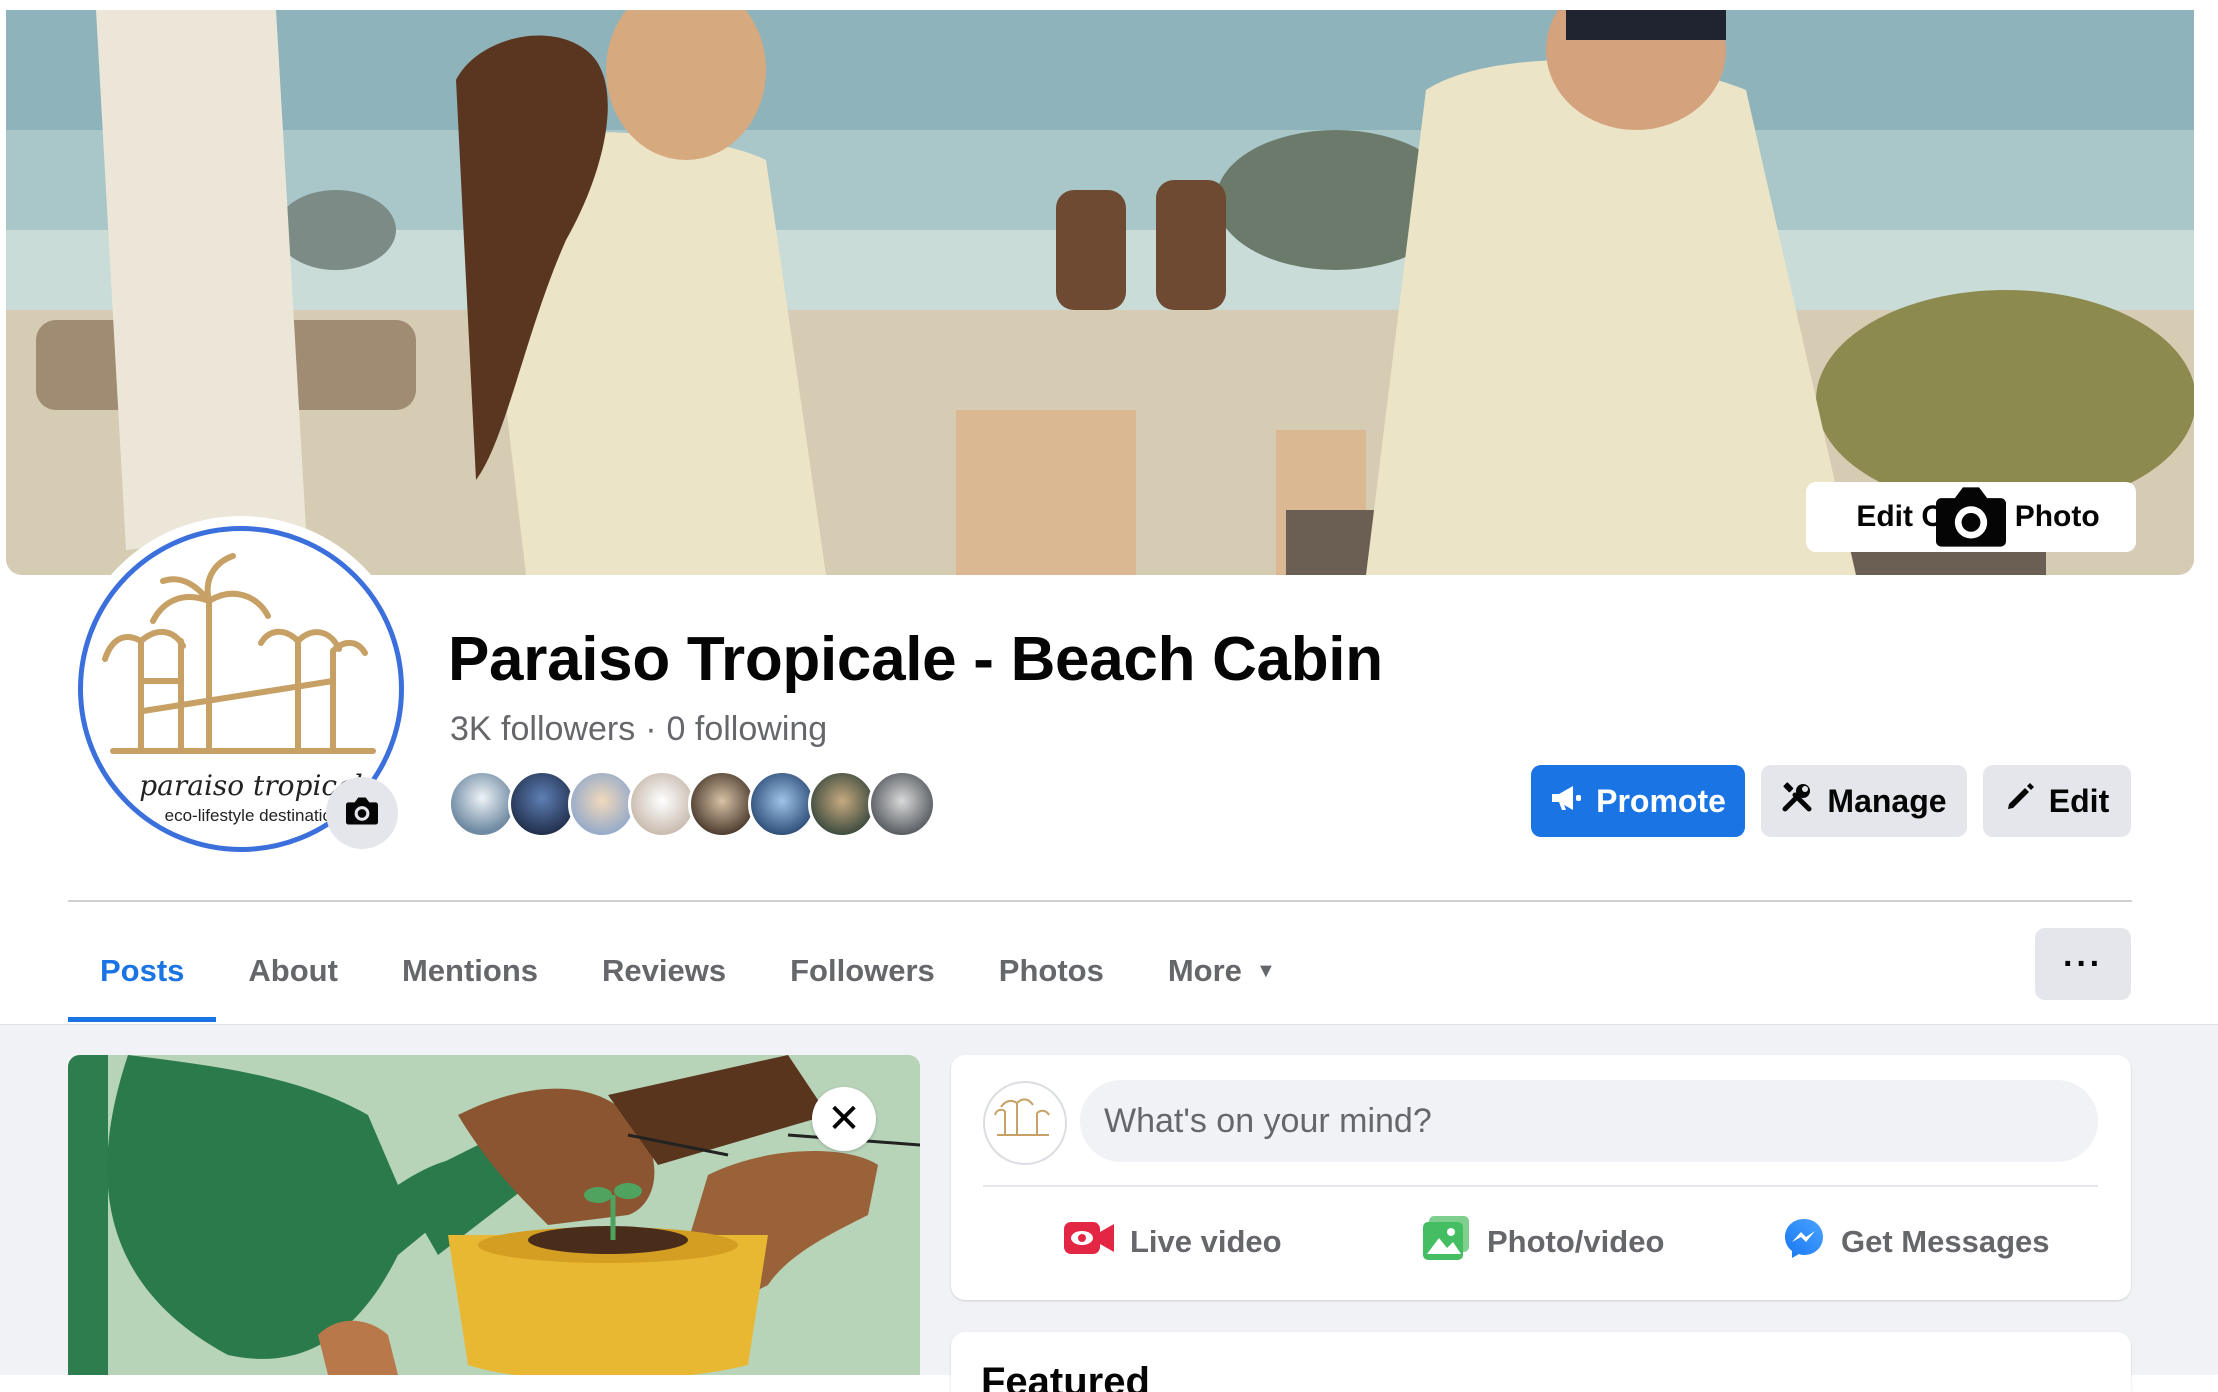  Describe the element at coordinates (542, 729) in the screenshot. I see `followers-count-link: 3K followers` at that location.